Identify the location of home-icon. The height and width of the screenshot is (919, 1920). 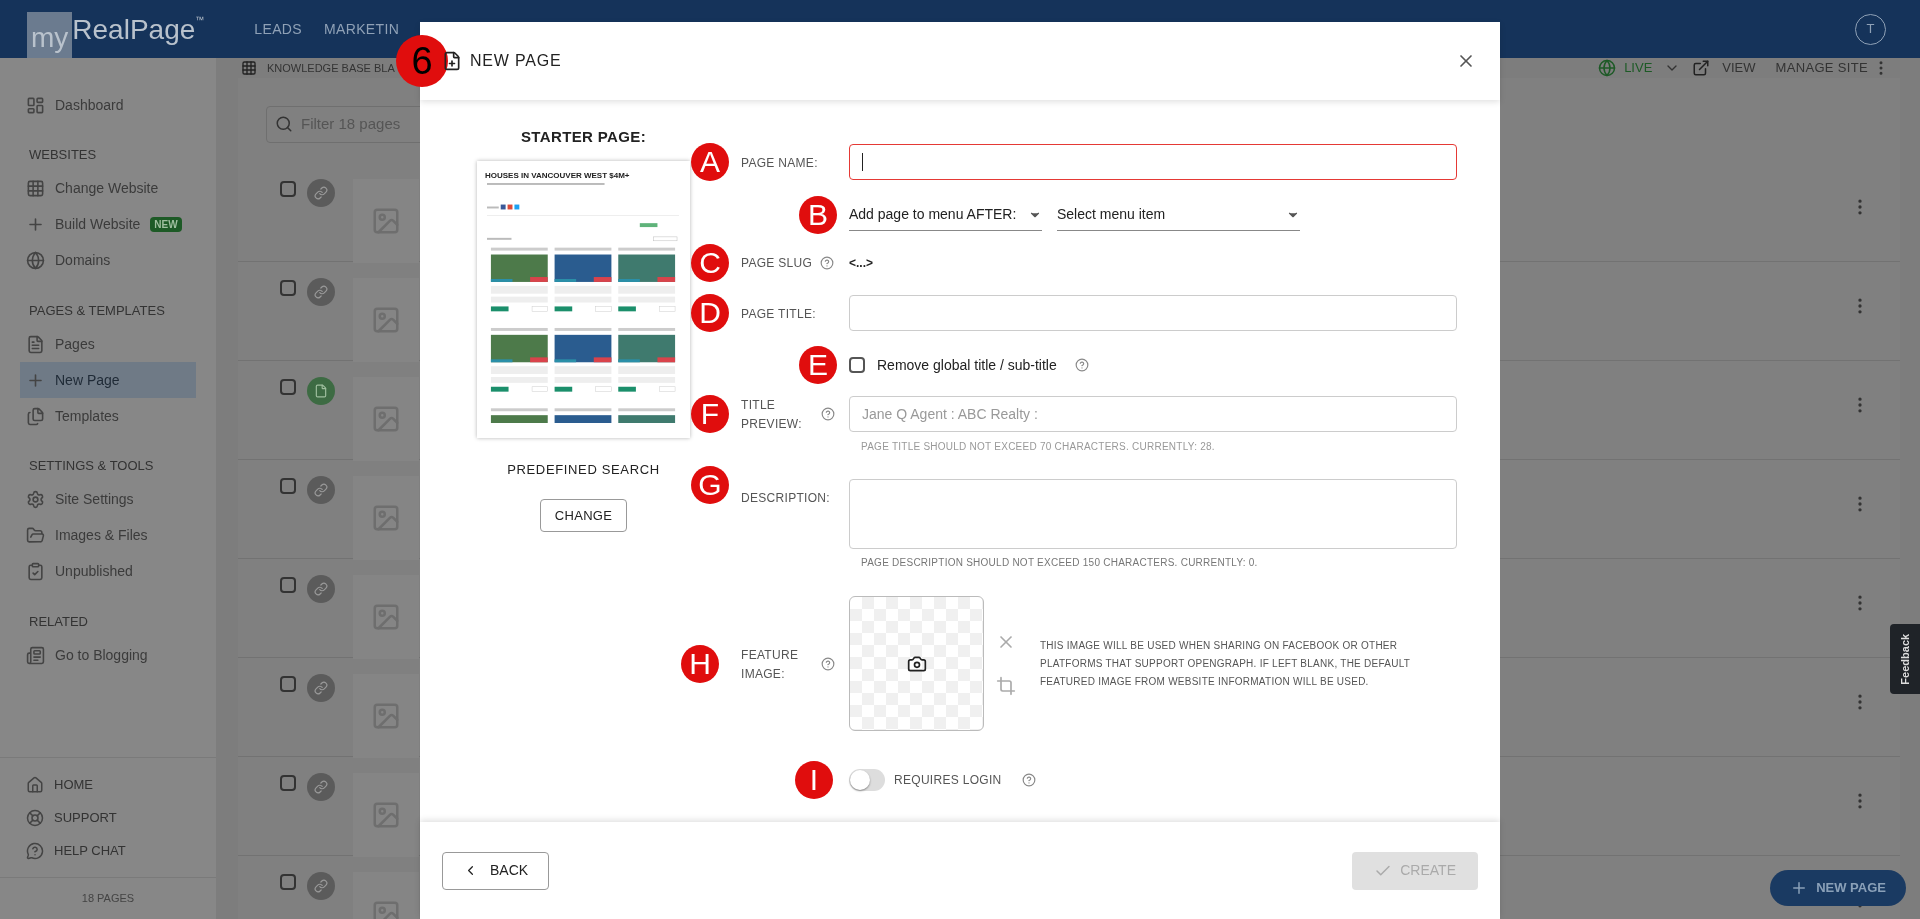
(35, 784).